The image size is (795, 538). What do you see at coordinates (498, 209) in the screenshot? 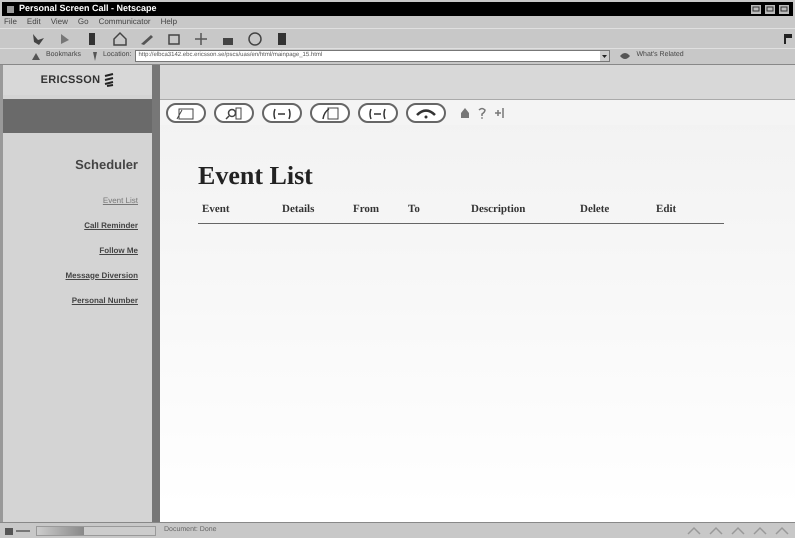
I see `column-header: Description` at bounding box center [498, 209].